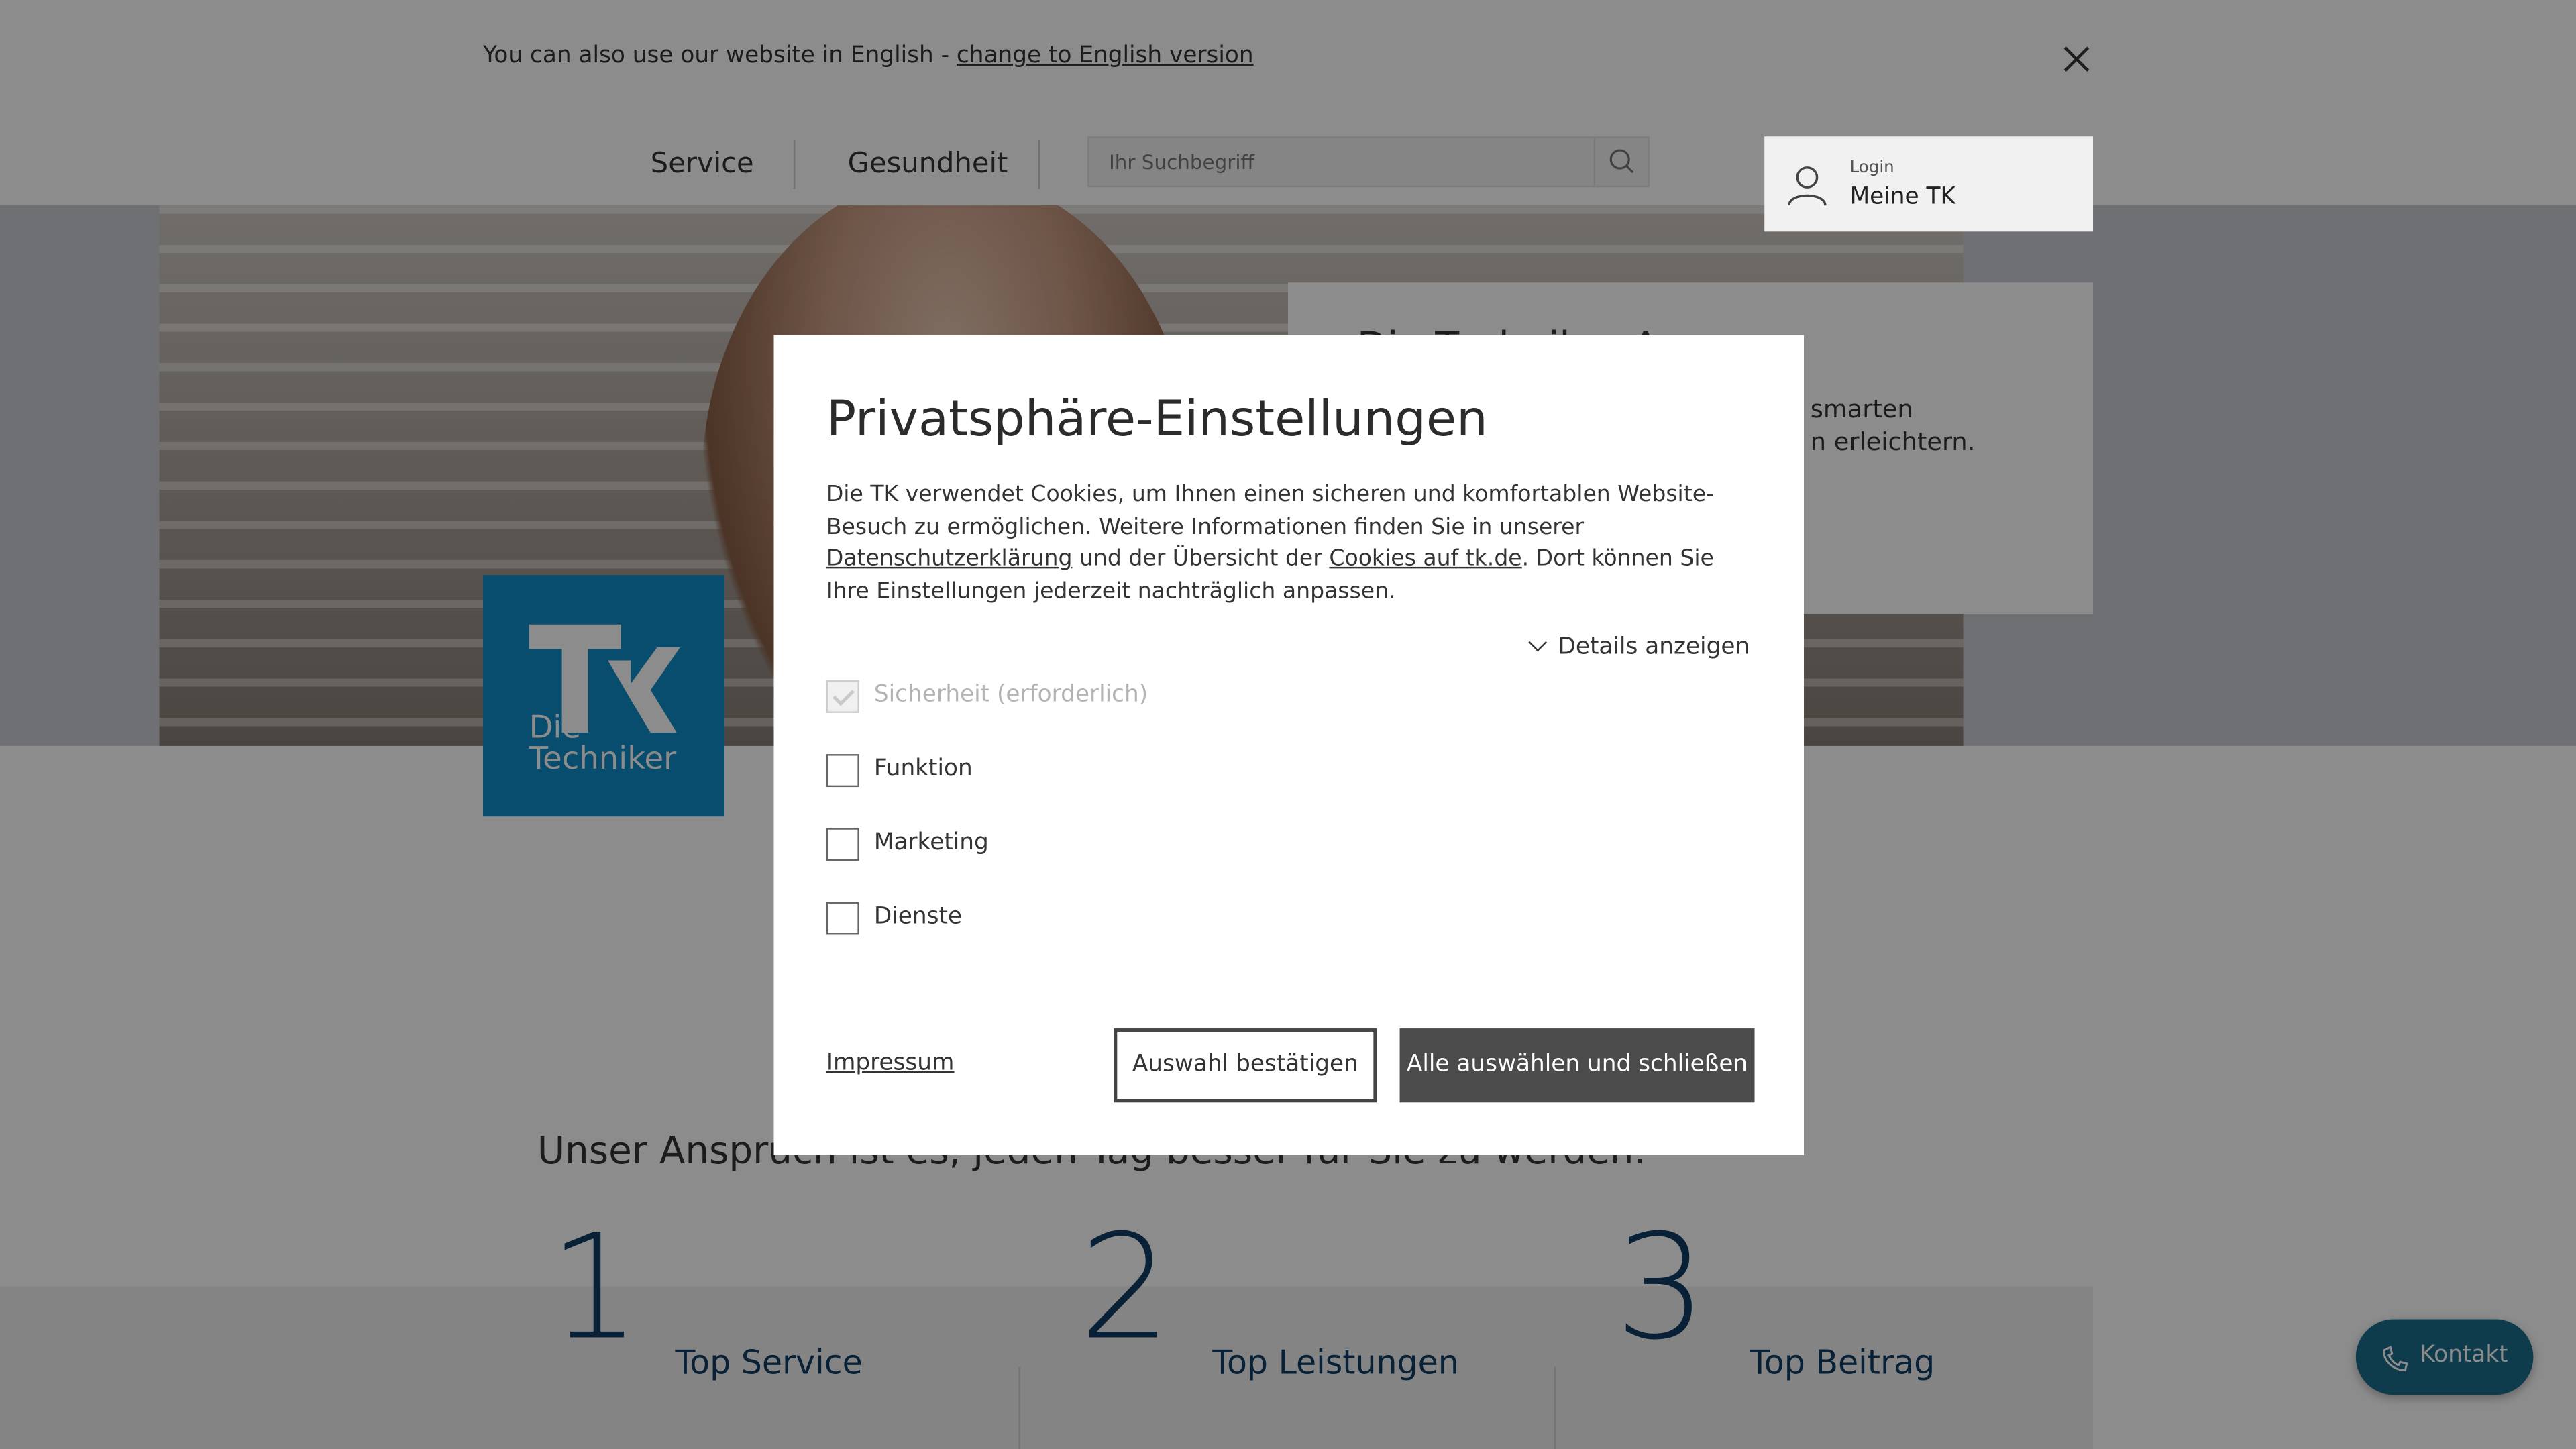 The image size is (2576, 1449). Describe the element at coordinates (1201, 558) in the screenshot. I see `dialog-text: und der Übersicht der` at that location.